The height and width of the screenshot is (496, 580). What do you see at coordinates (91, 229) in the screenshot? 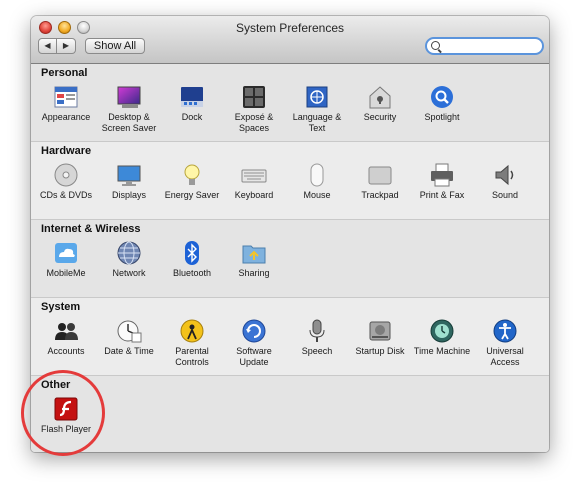
I see `section-title: Internet & Wireless` at bounding box center [91, 229].